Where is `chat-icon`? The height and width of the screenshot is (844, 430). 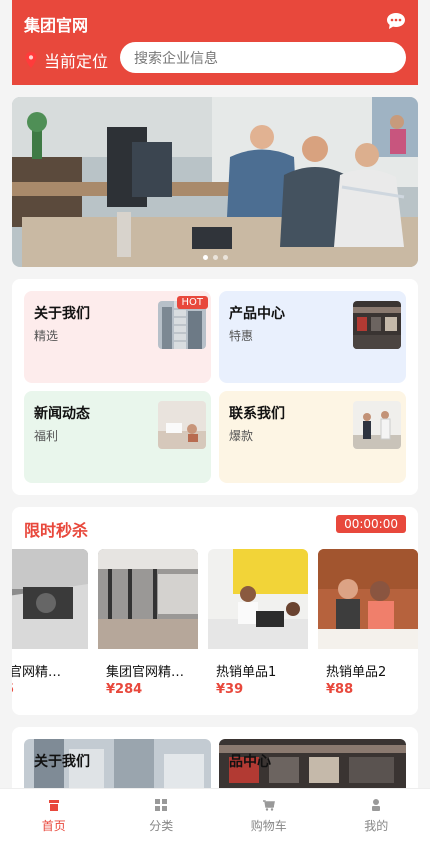
chat-icon is located at coordinates (396, 21).